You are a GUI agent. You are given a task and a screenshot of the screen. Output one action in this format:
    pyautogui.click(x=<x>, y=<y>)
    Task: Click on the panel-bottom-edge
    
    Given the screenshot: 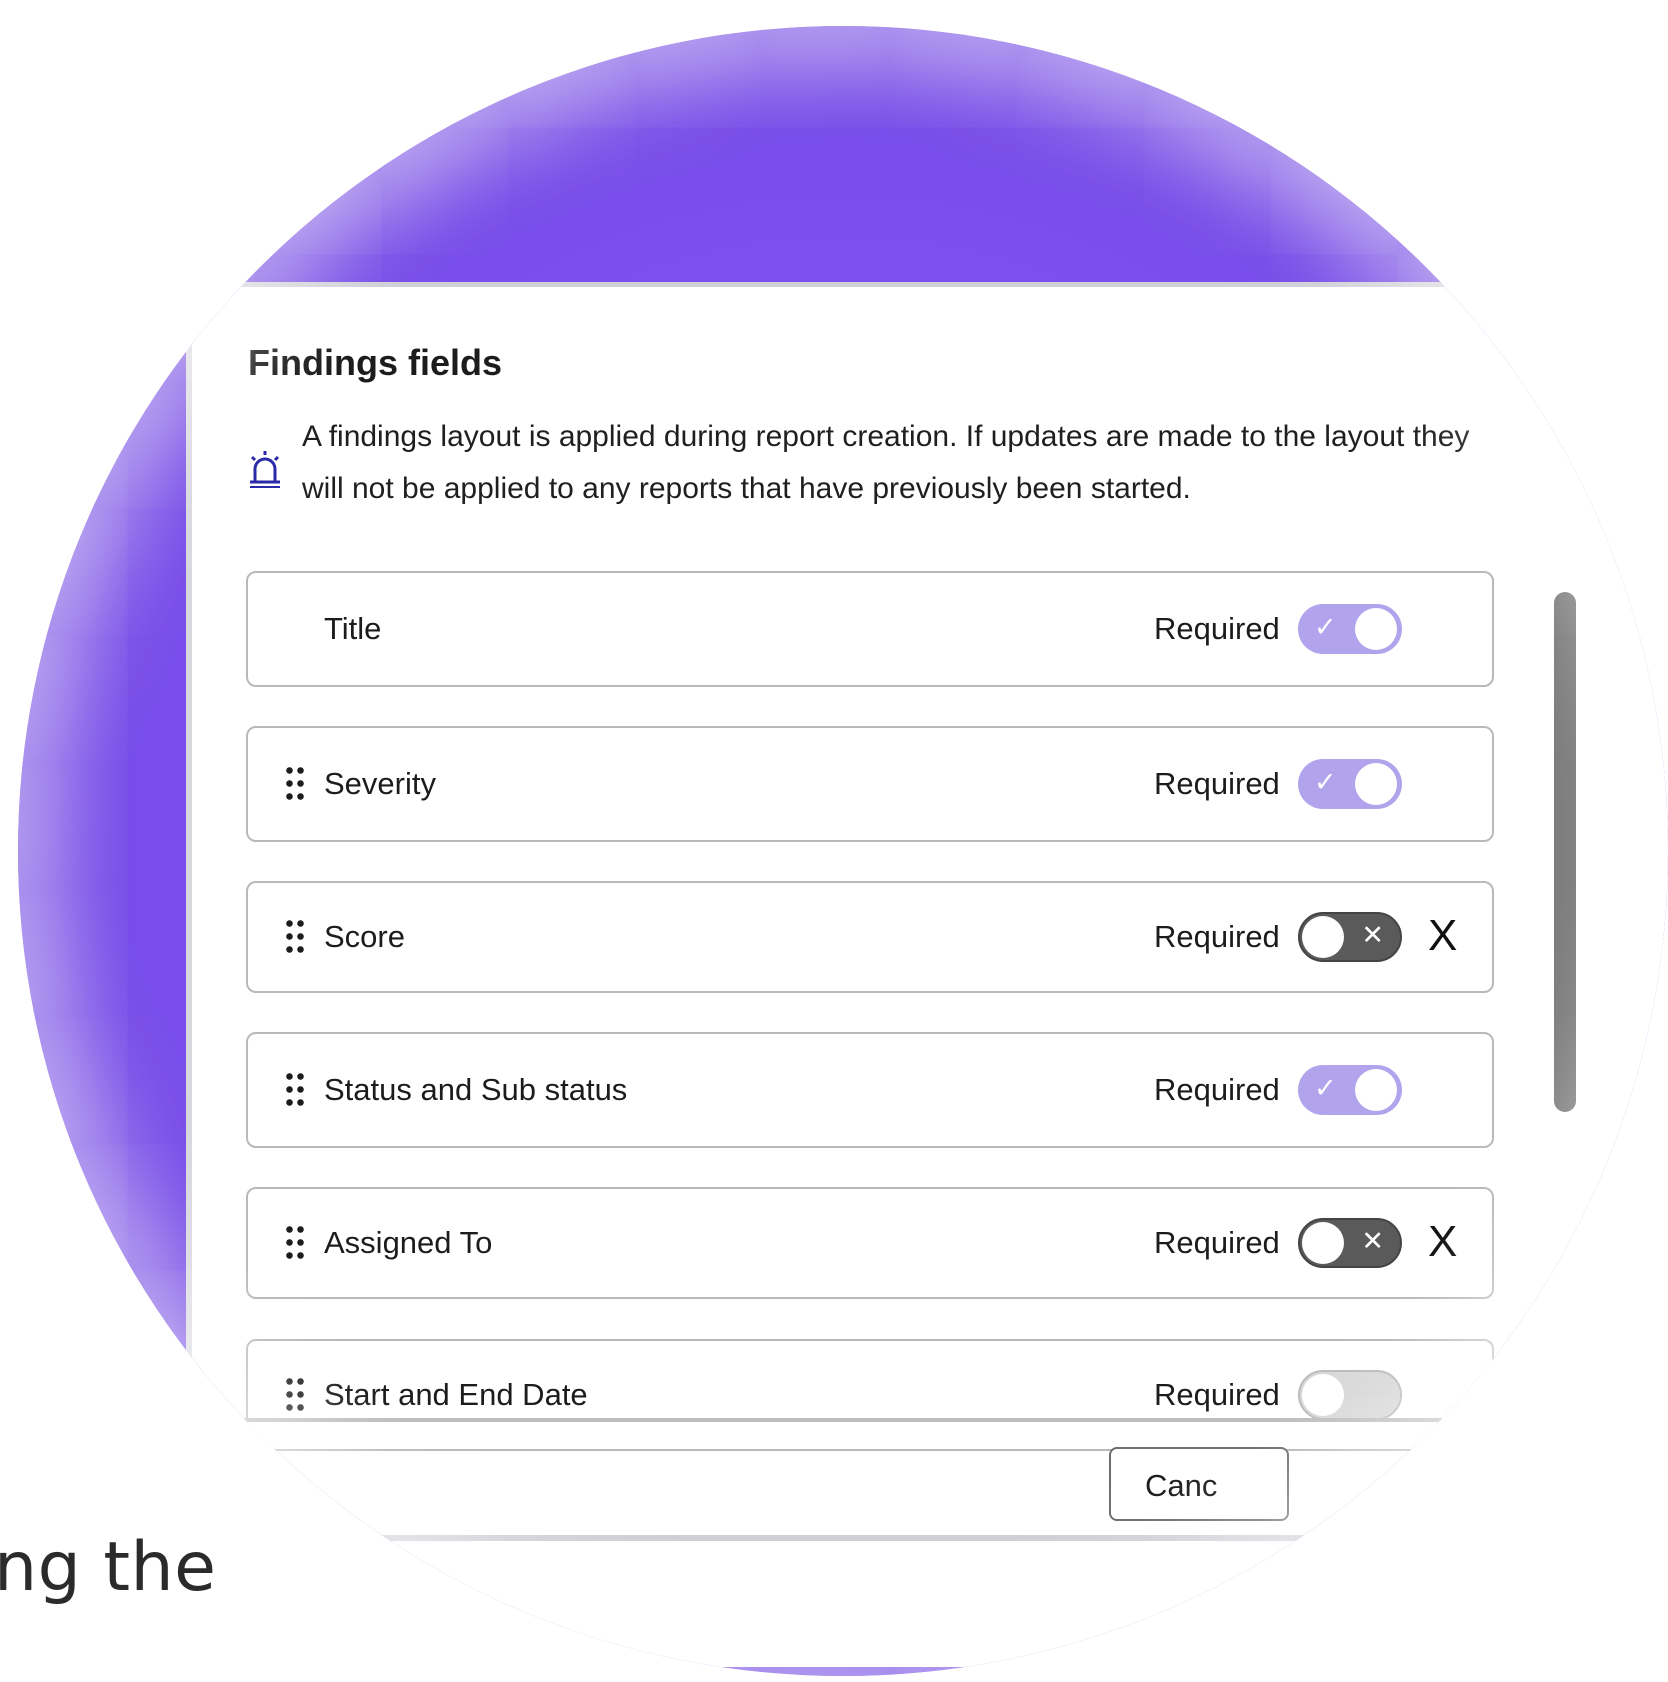 What is the action you would take?
    pyautogui.click(x=930, y=1538)
    